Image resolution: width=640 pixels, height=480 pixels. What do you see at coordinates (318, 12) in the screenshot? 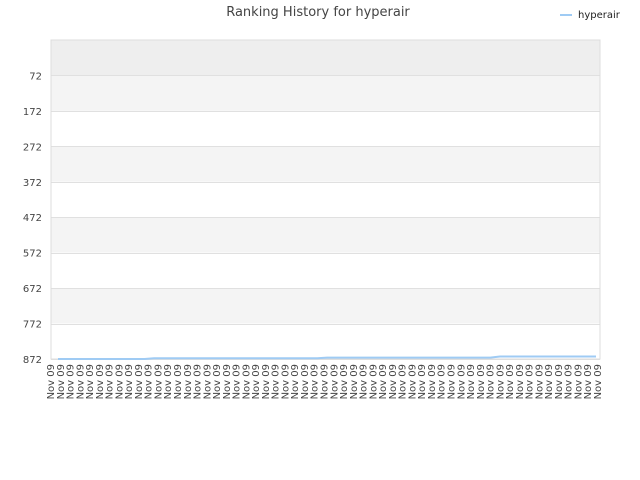
I see `chart-title: Ranking History for hyperair` at bounding box center [318, 12].